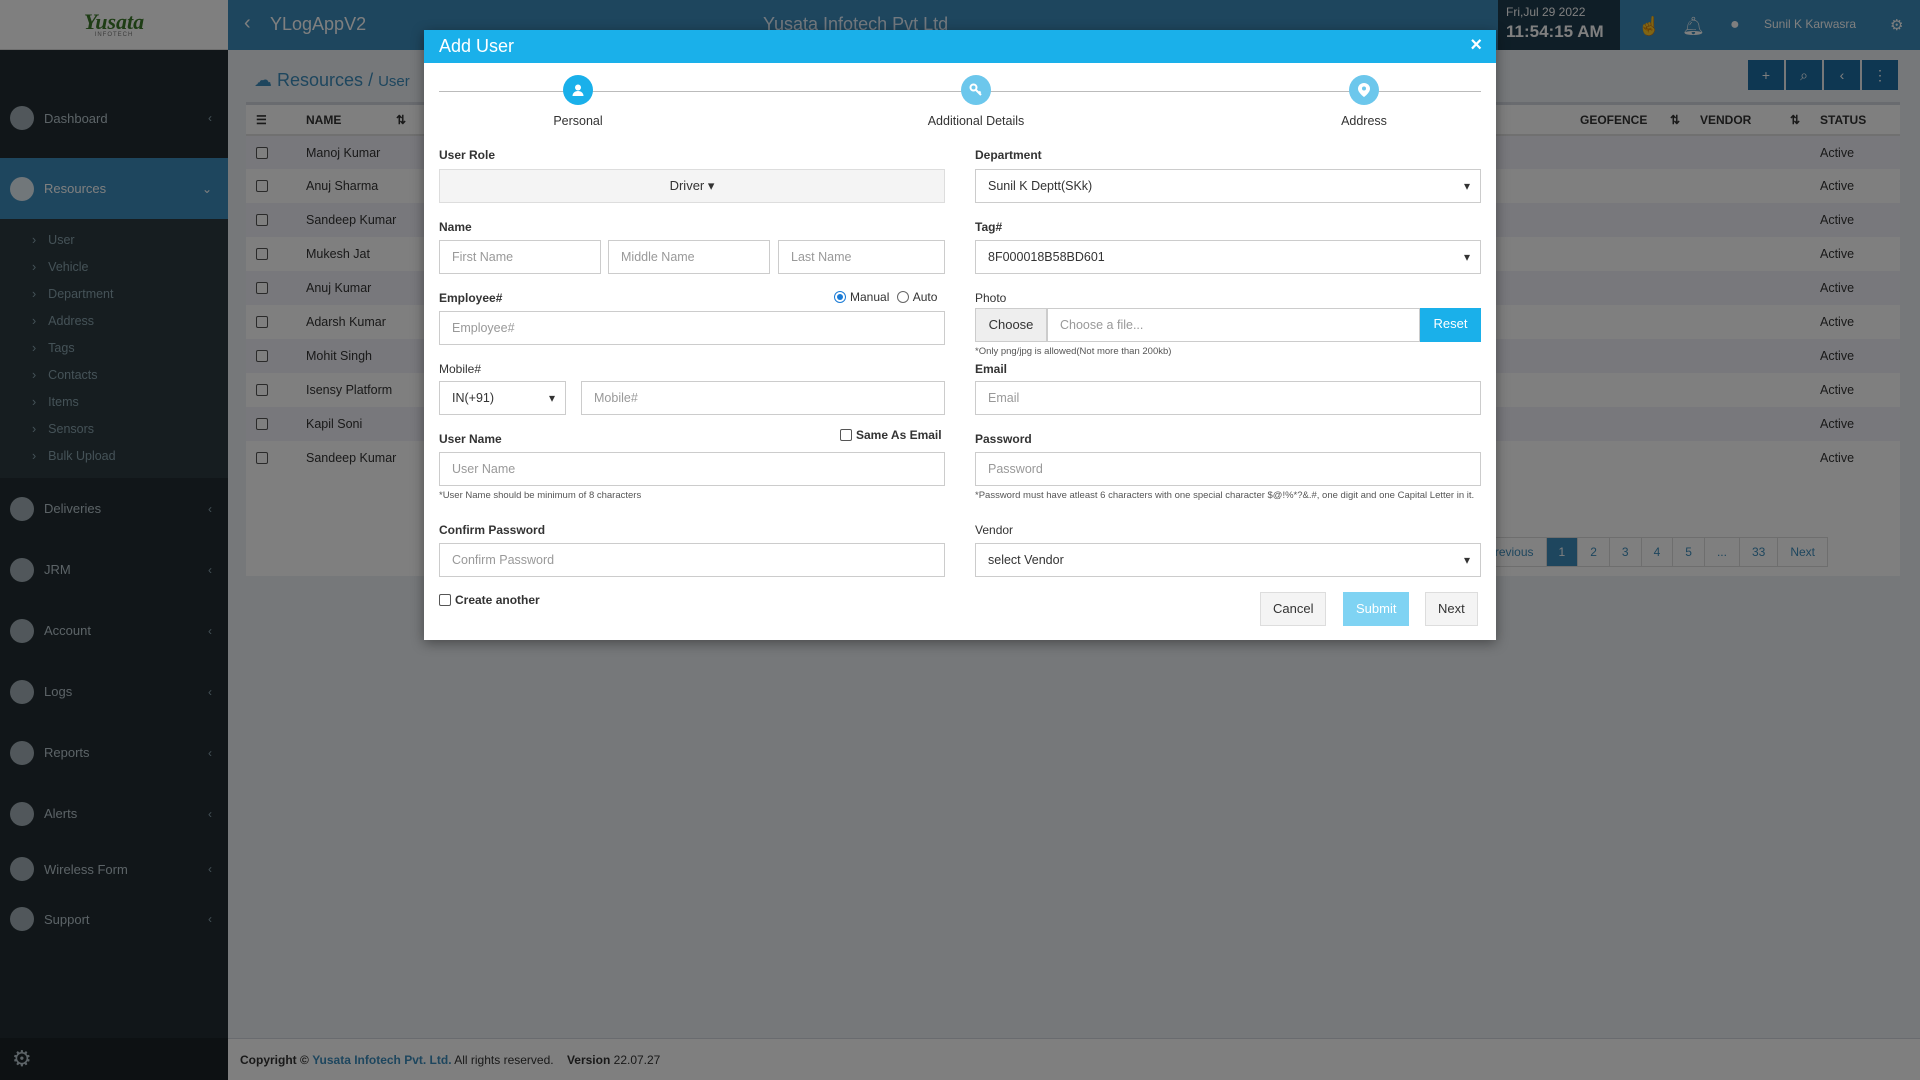  What do you see at coordinates (467, 155) in the screenshot?
I see `user-role-label: User Role` at bounding box center [467, 155].